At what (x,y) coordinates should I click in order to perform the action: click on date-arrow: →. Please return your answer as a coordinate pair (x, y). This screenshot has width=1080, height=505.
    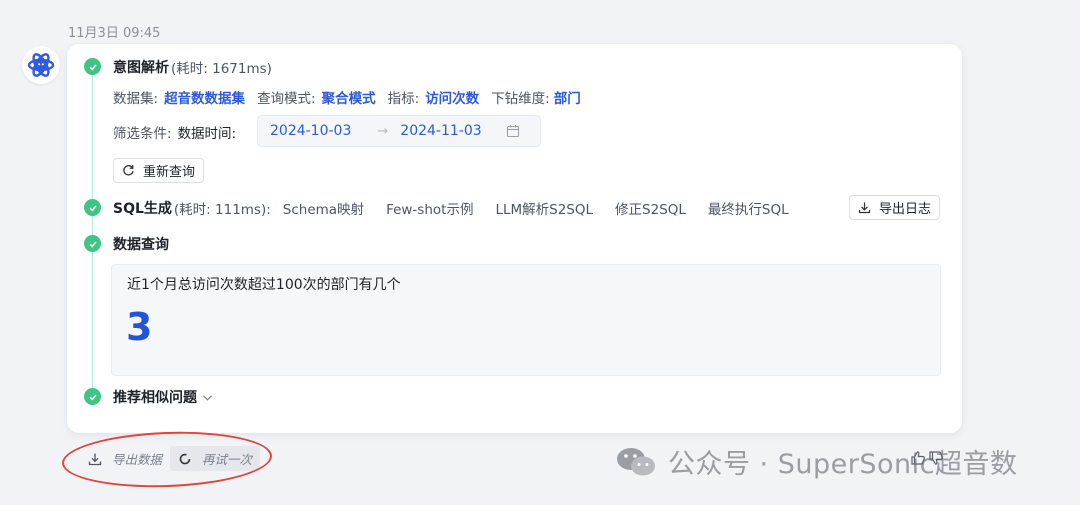
    Looking at the image, I should click on (383, 131).